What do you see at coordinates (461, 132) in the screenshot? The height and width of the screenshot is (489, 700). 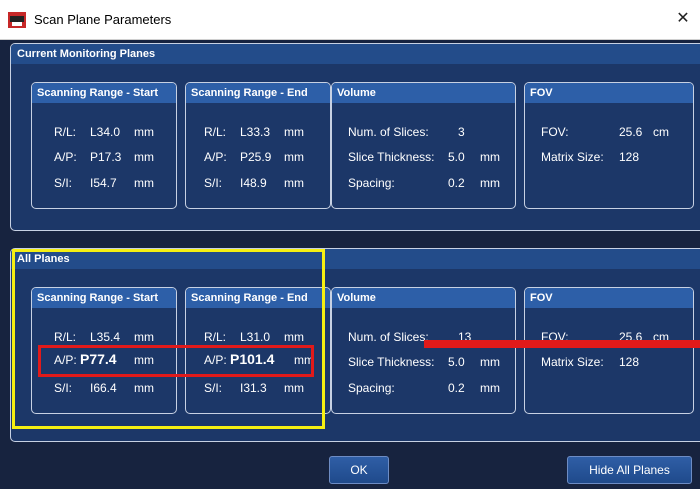 I see `slices-value: 3` at bounding box center [461, 132].